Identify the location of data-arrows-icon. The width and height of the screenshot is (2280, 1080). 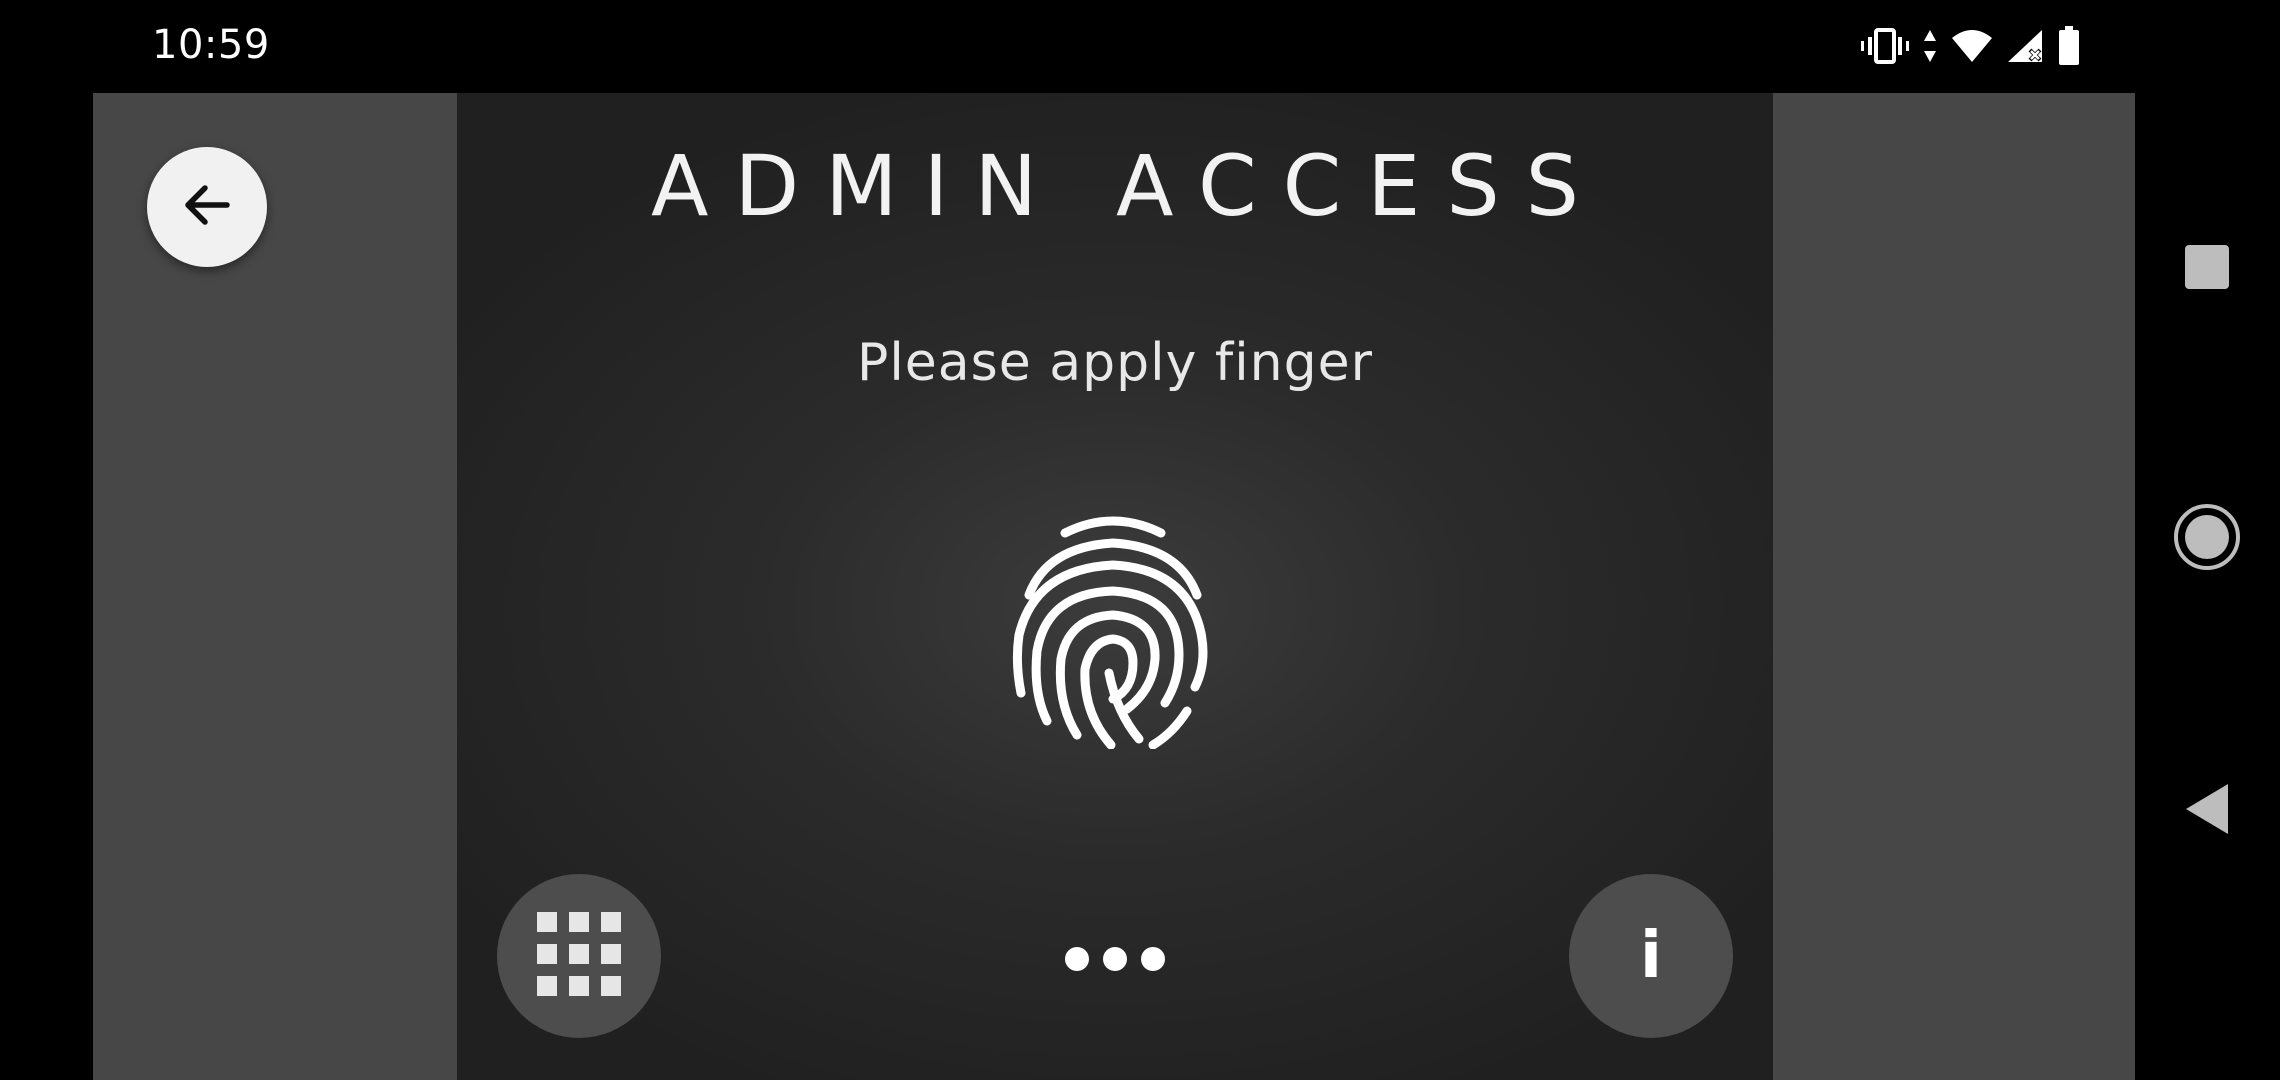
(1930, 46).